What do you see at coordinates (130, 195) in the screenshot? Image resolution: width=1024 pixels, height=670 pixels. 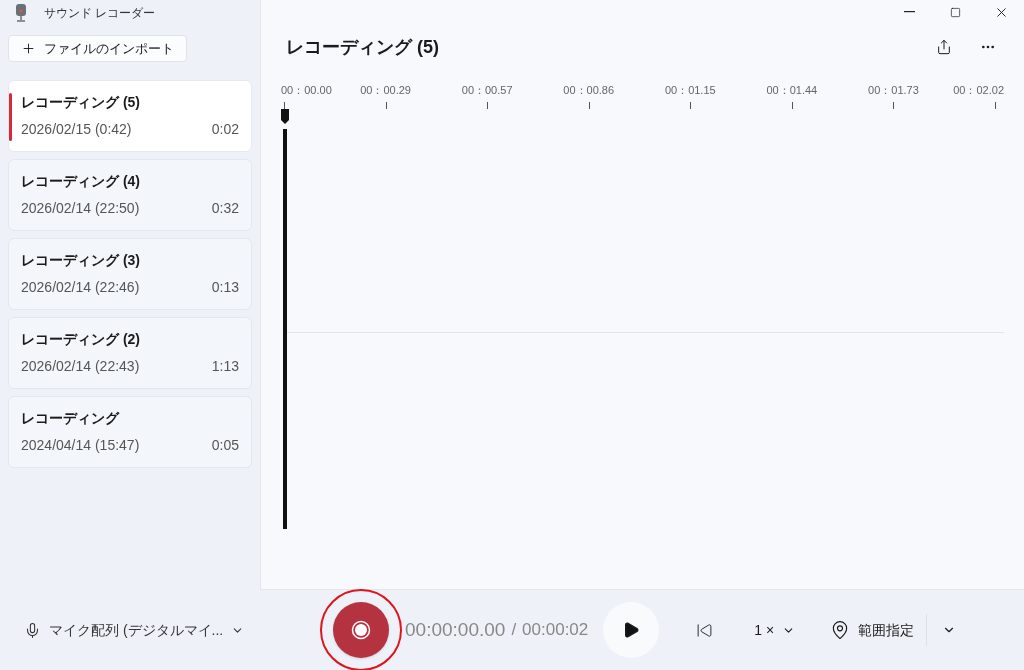 I see `recording-item: レコーディング (4) 2026/02/14 (22:50) 0:32` at bounding box center [130, 195].